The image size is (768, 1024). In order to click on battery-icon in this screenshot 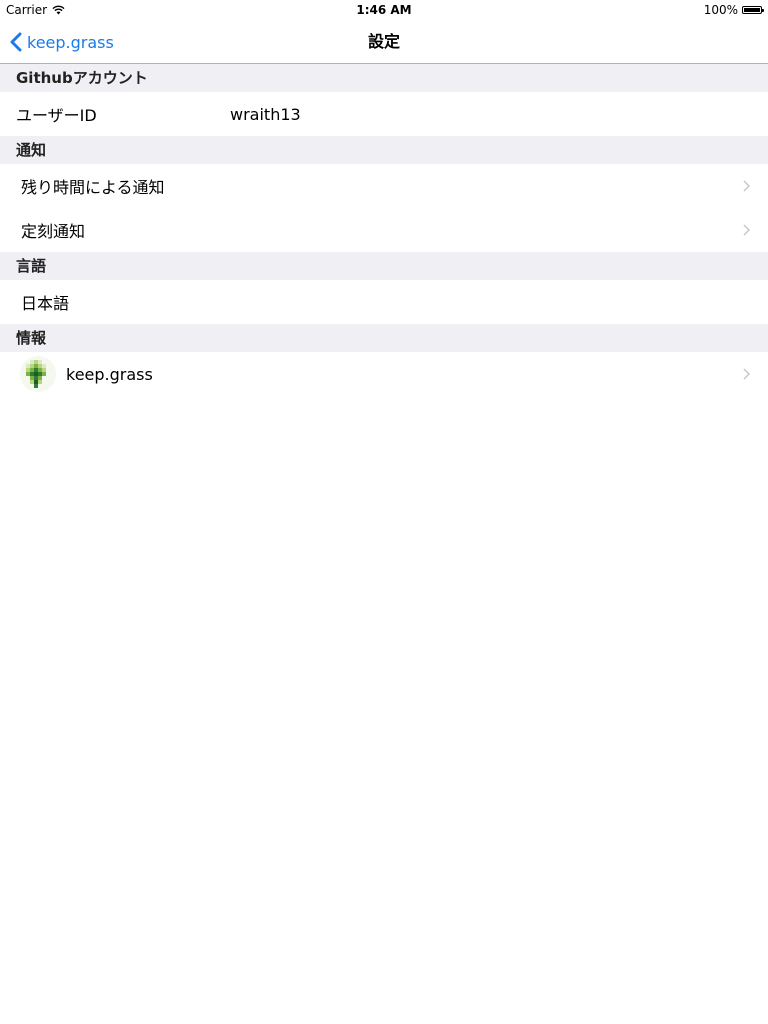, I will do `click(753, 10)`.